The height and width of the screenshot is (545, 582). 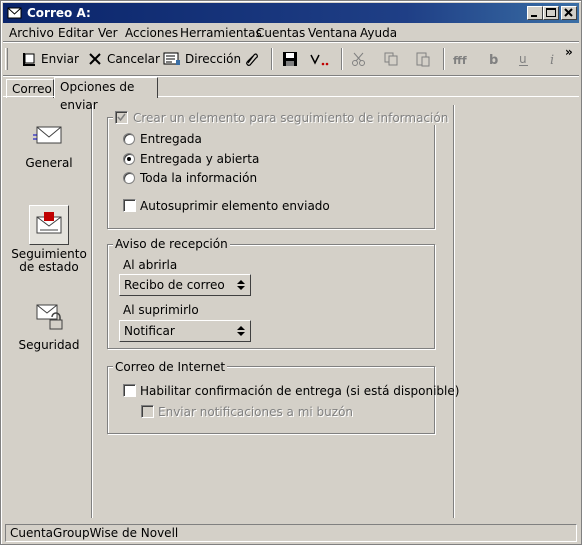 I want to click on scissors-icon, so click(x=358, y=59).